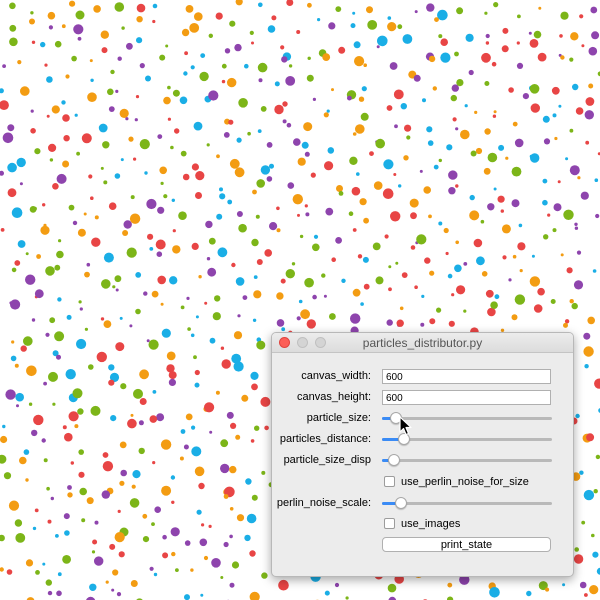 This screenshot has height=600, width=600. What do you see at coordinates (467, 503) in the screenshot?
I see `perlin-noise-scale-slider` at bounding box center [467, 503].